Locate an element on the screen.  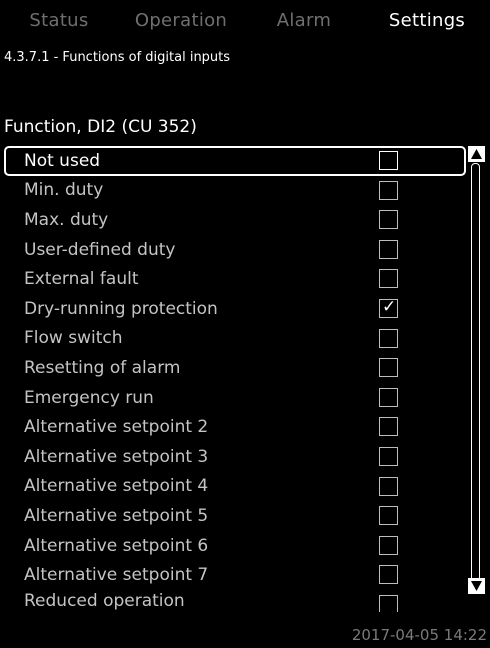
option-label: Resetting of alarm is located at coordinates (102, 367).